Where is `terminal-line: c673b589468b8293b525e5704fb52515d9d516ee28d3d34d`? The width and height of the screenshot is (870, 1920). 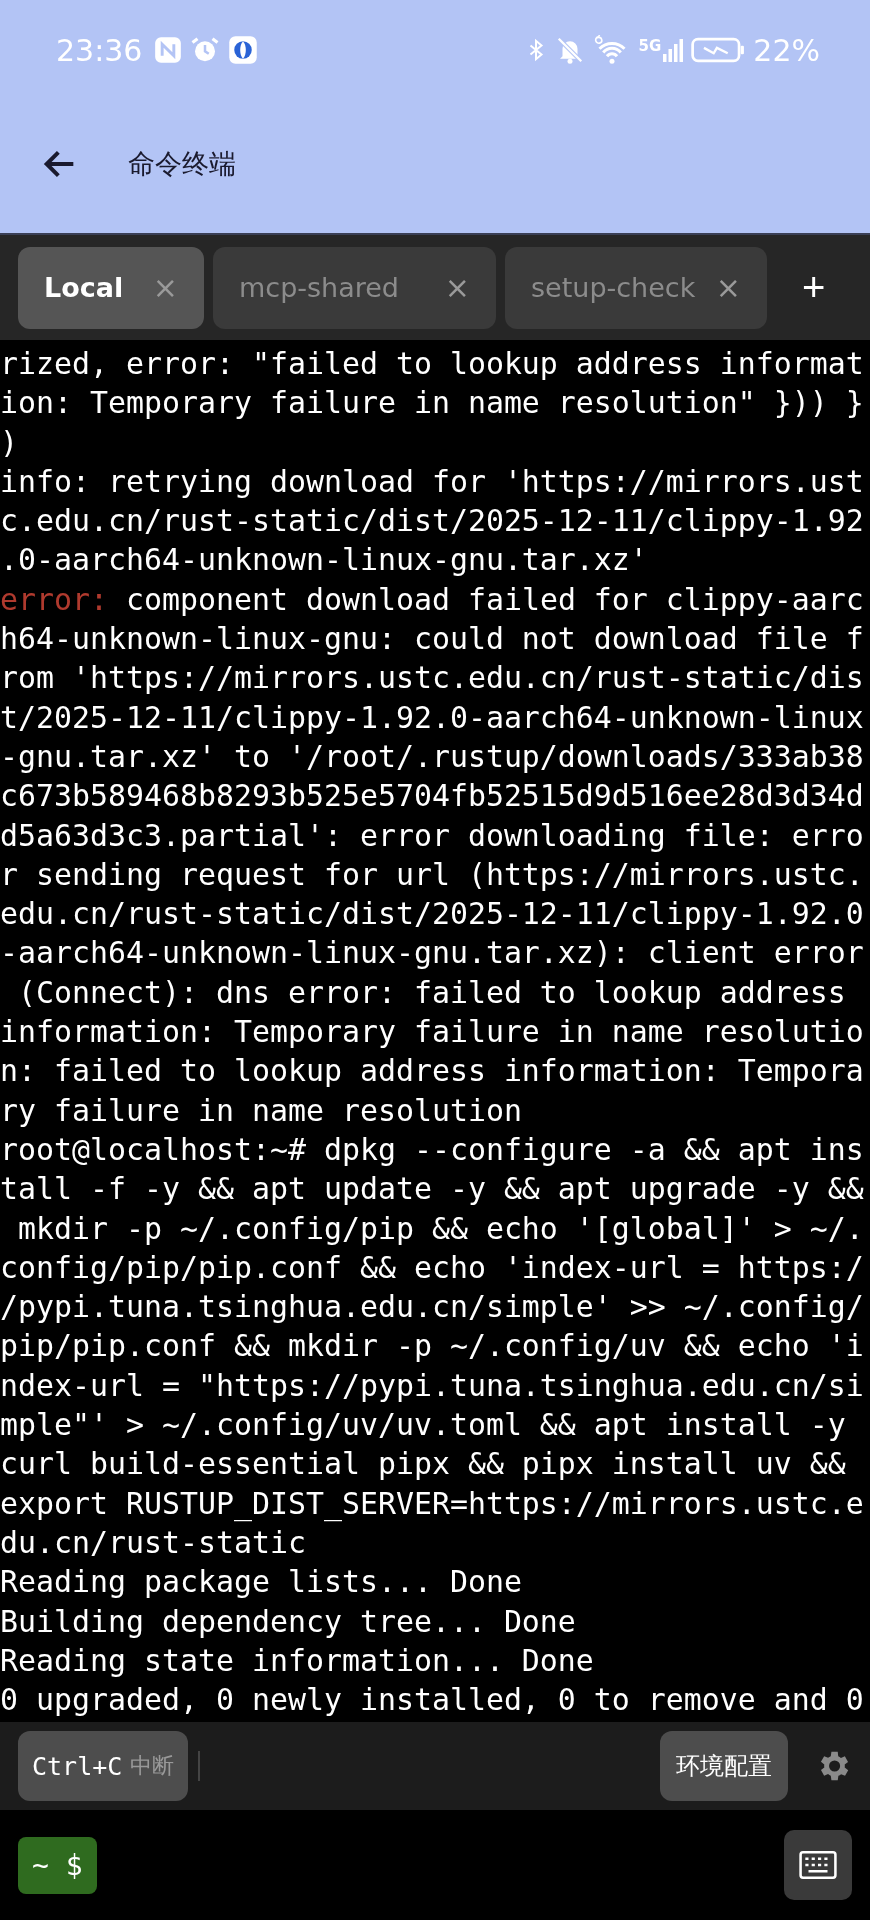
terminal-line: c673b589468b8293b525e5704fb52515d9d516ee28d3d34d is located at coordinates (432, 796).